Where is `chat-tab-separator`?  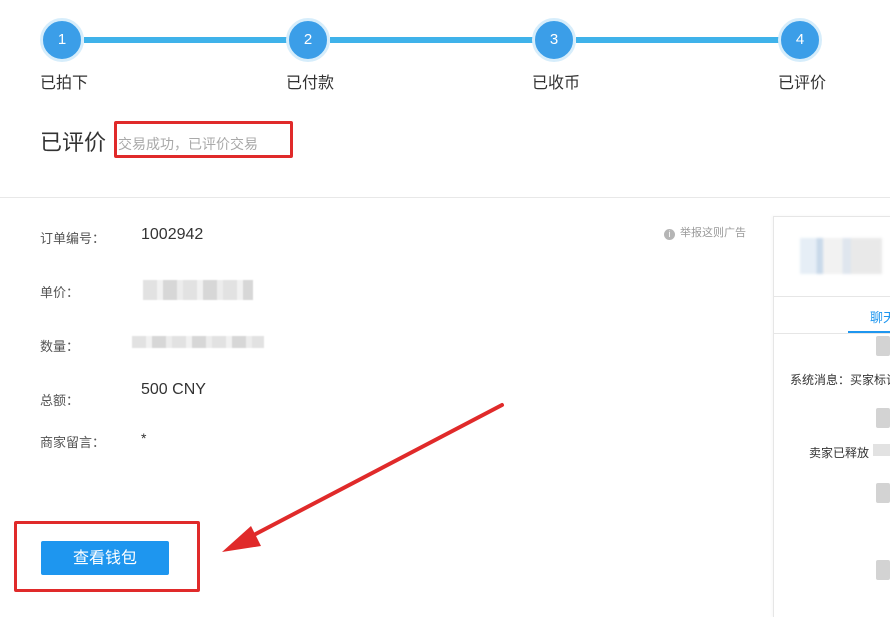 chat-tab-separator is located at coordinates (832, 333).